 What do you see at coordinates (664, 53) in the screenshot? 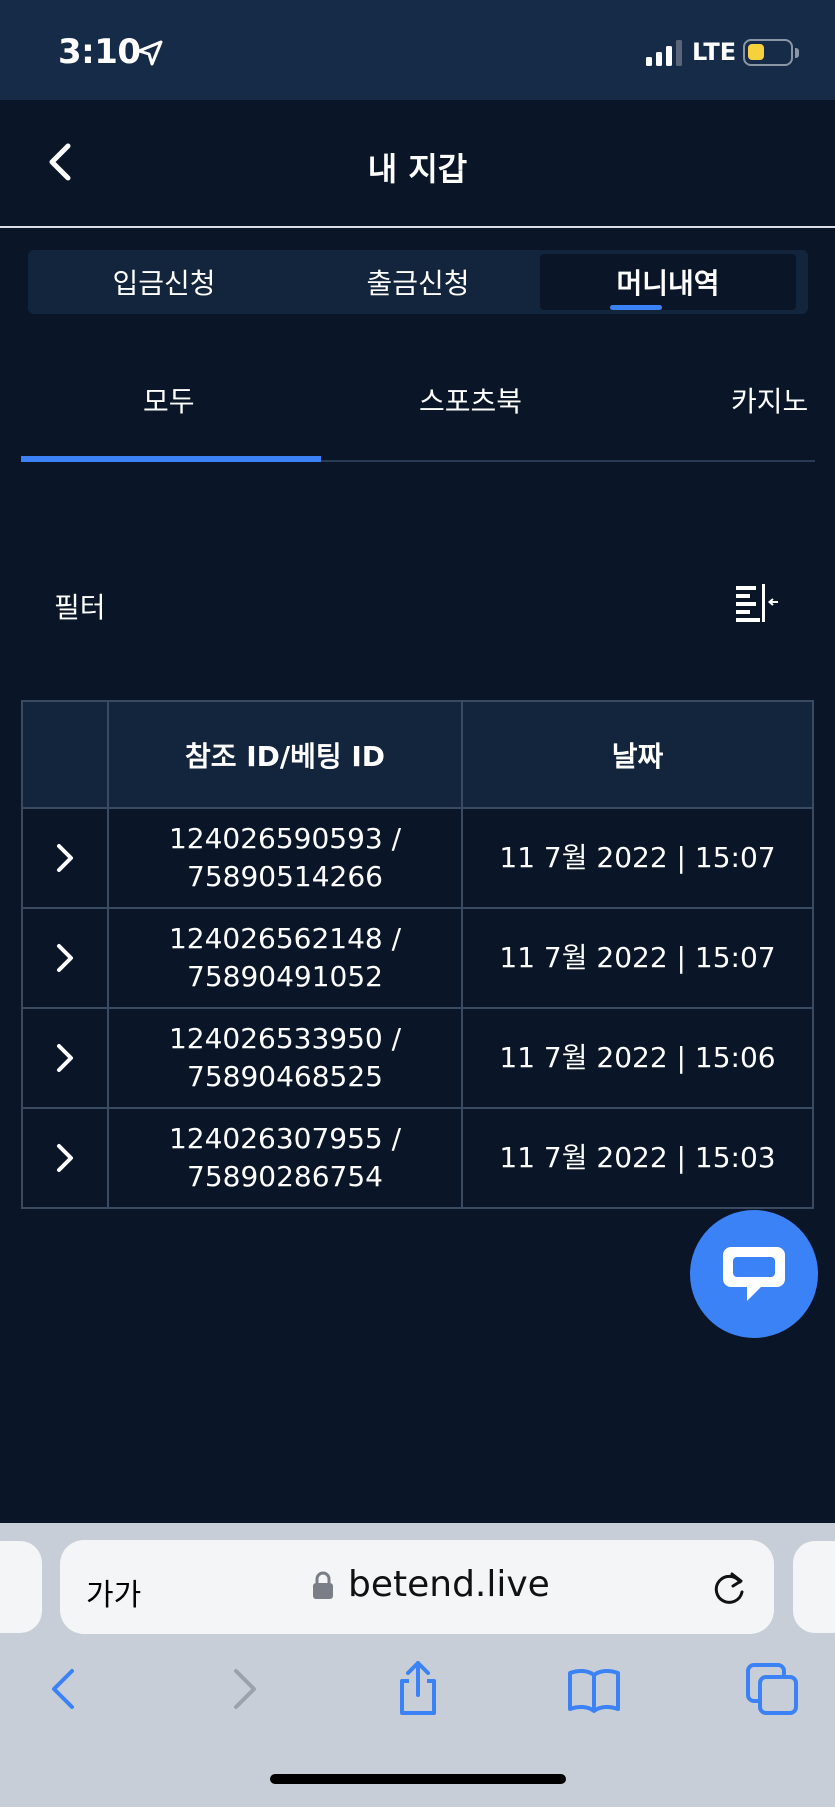
I see `signal-icon` at bounding box center [664, 53].